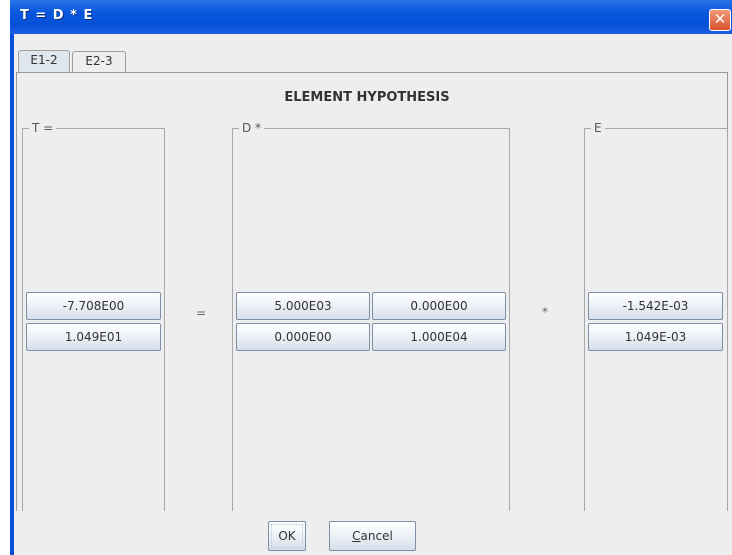  What do you see at coordinates (439, 337) in the screenshot?
I see `d-value-1-1: 1.000E04` at bounding box center [439, 337].